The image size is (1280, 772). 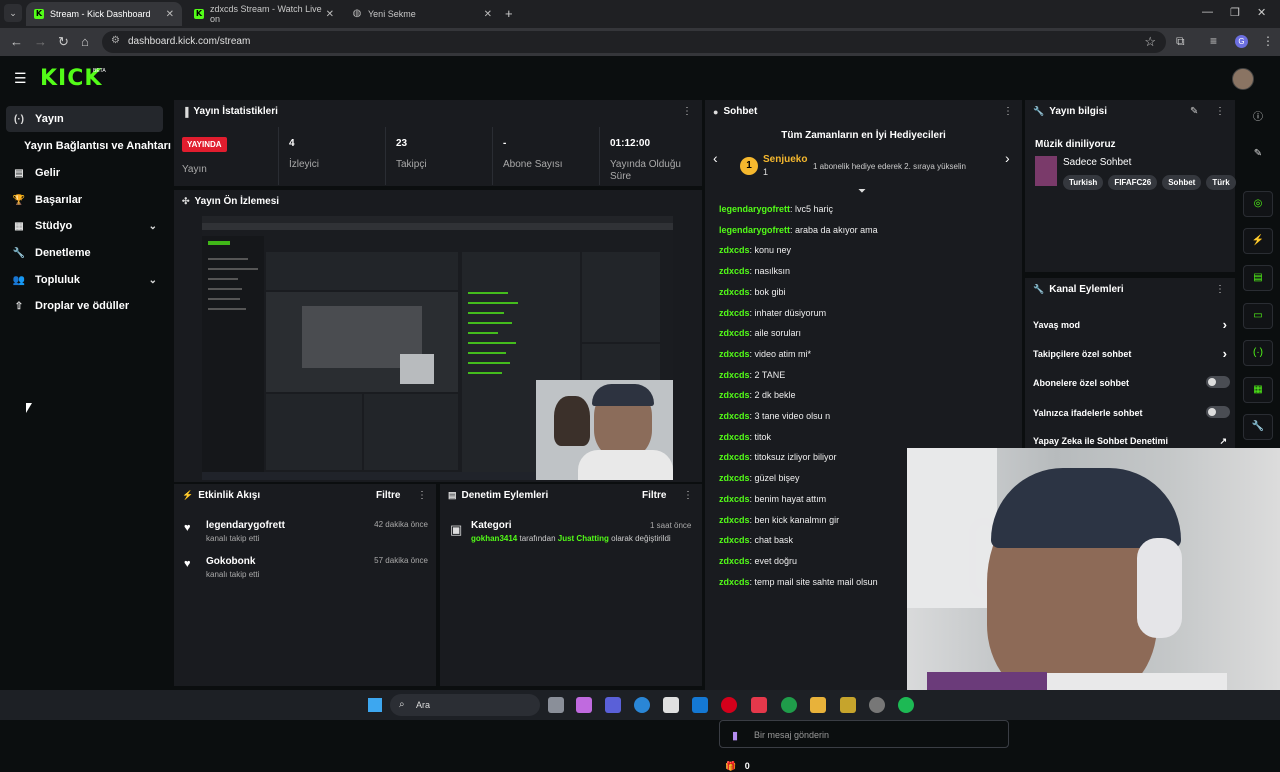 What do you see at coordinates (1083, 182) in the screenshot?
I see `tag: Turkish` at bounding box center [1083, 182].